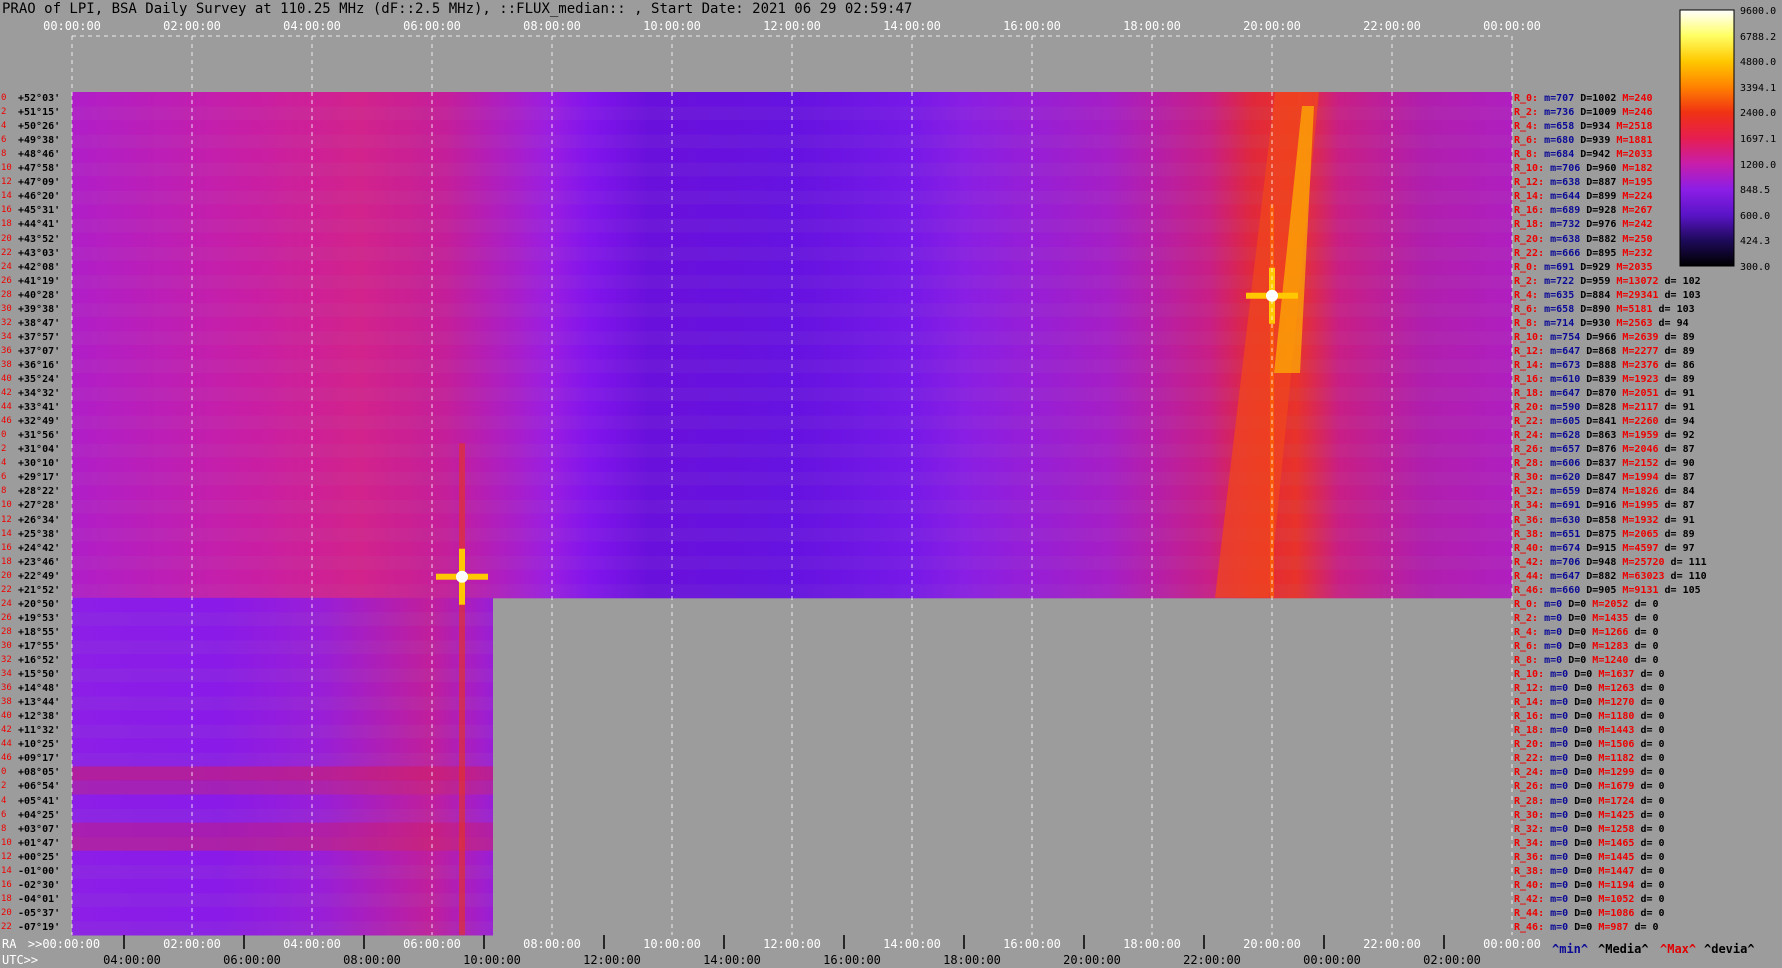 This screenshot has height=968, width=1782. What do you see at coordinates (1512, 944) in the screenshot?
I see `x-ra-tick-label: 00:00:00` at bounding box center [1512, 944].